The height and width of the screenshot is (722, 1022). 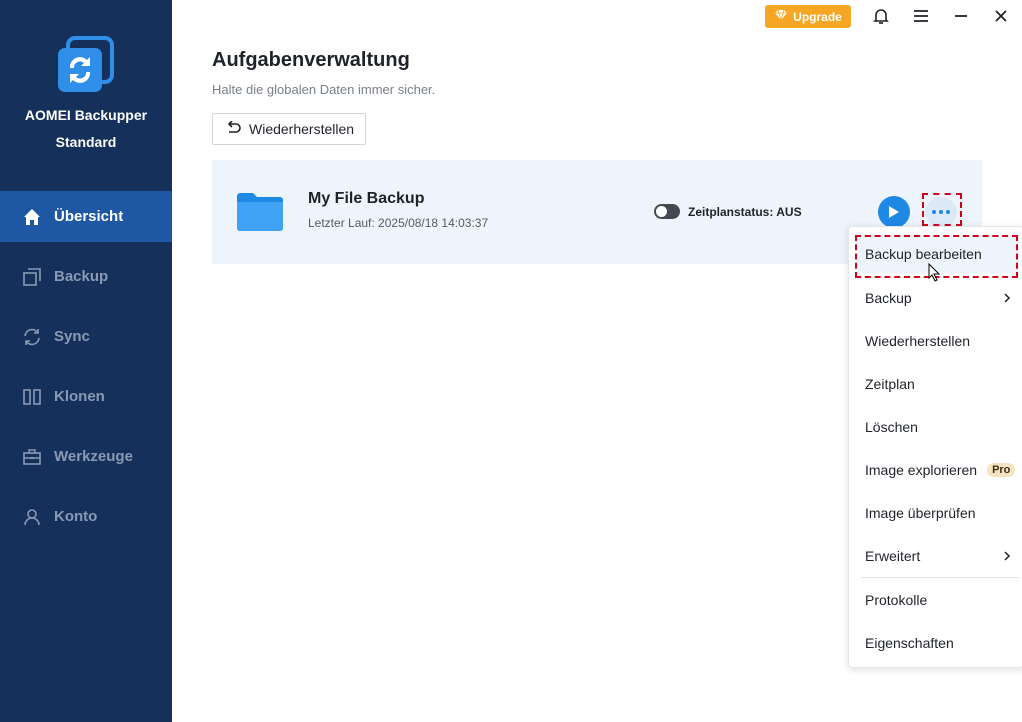 I want to click on menu-item-restore: Wiederherstellen, so click(x=935, y=341).